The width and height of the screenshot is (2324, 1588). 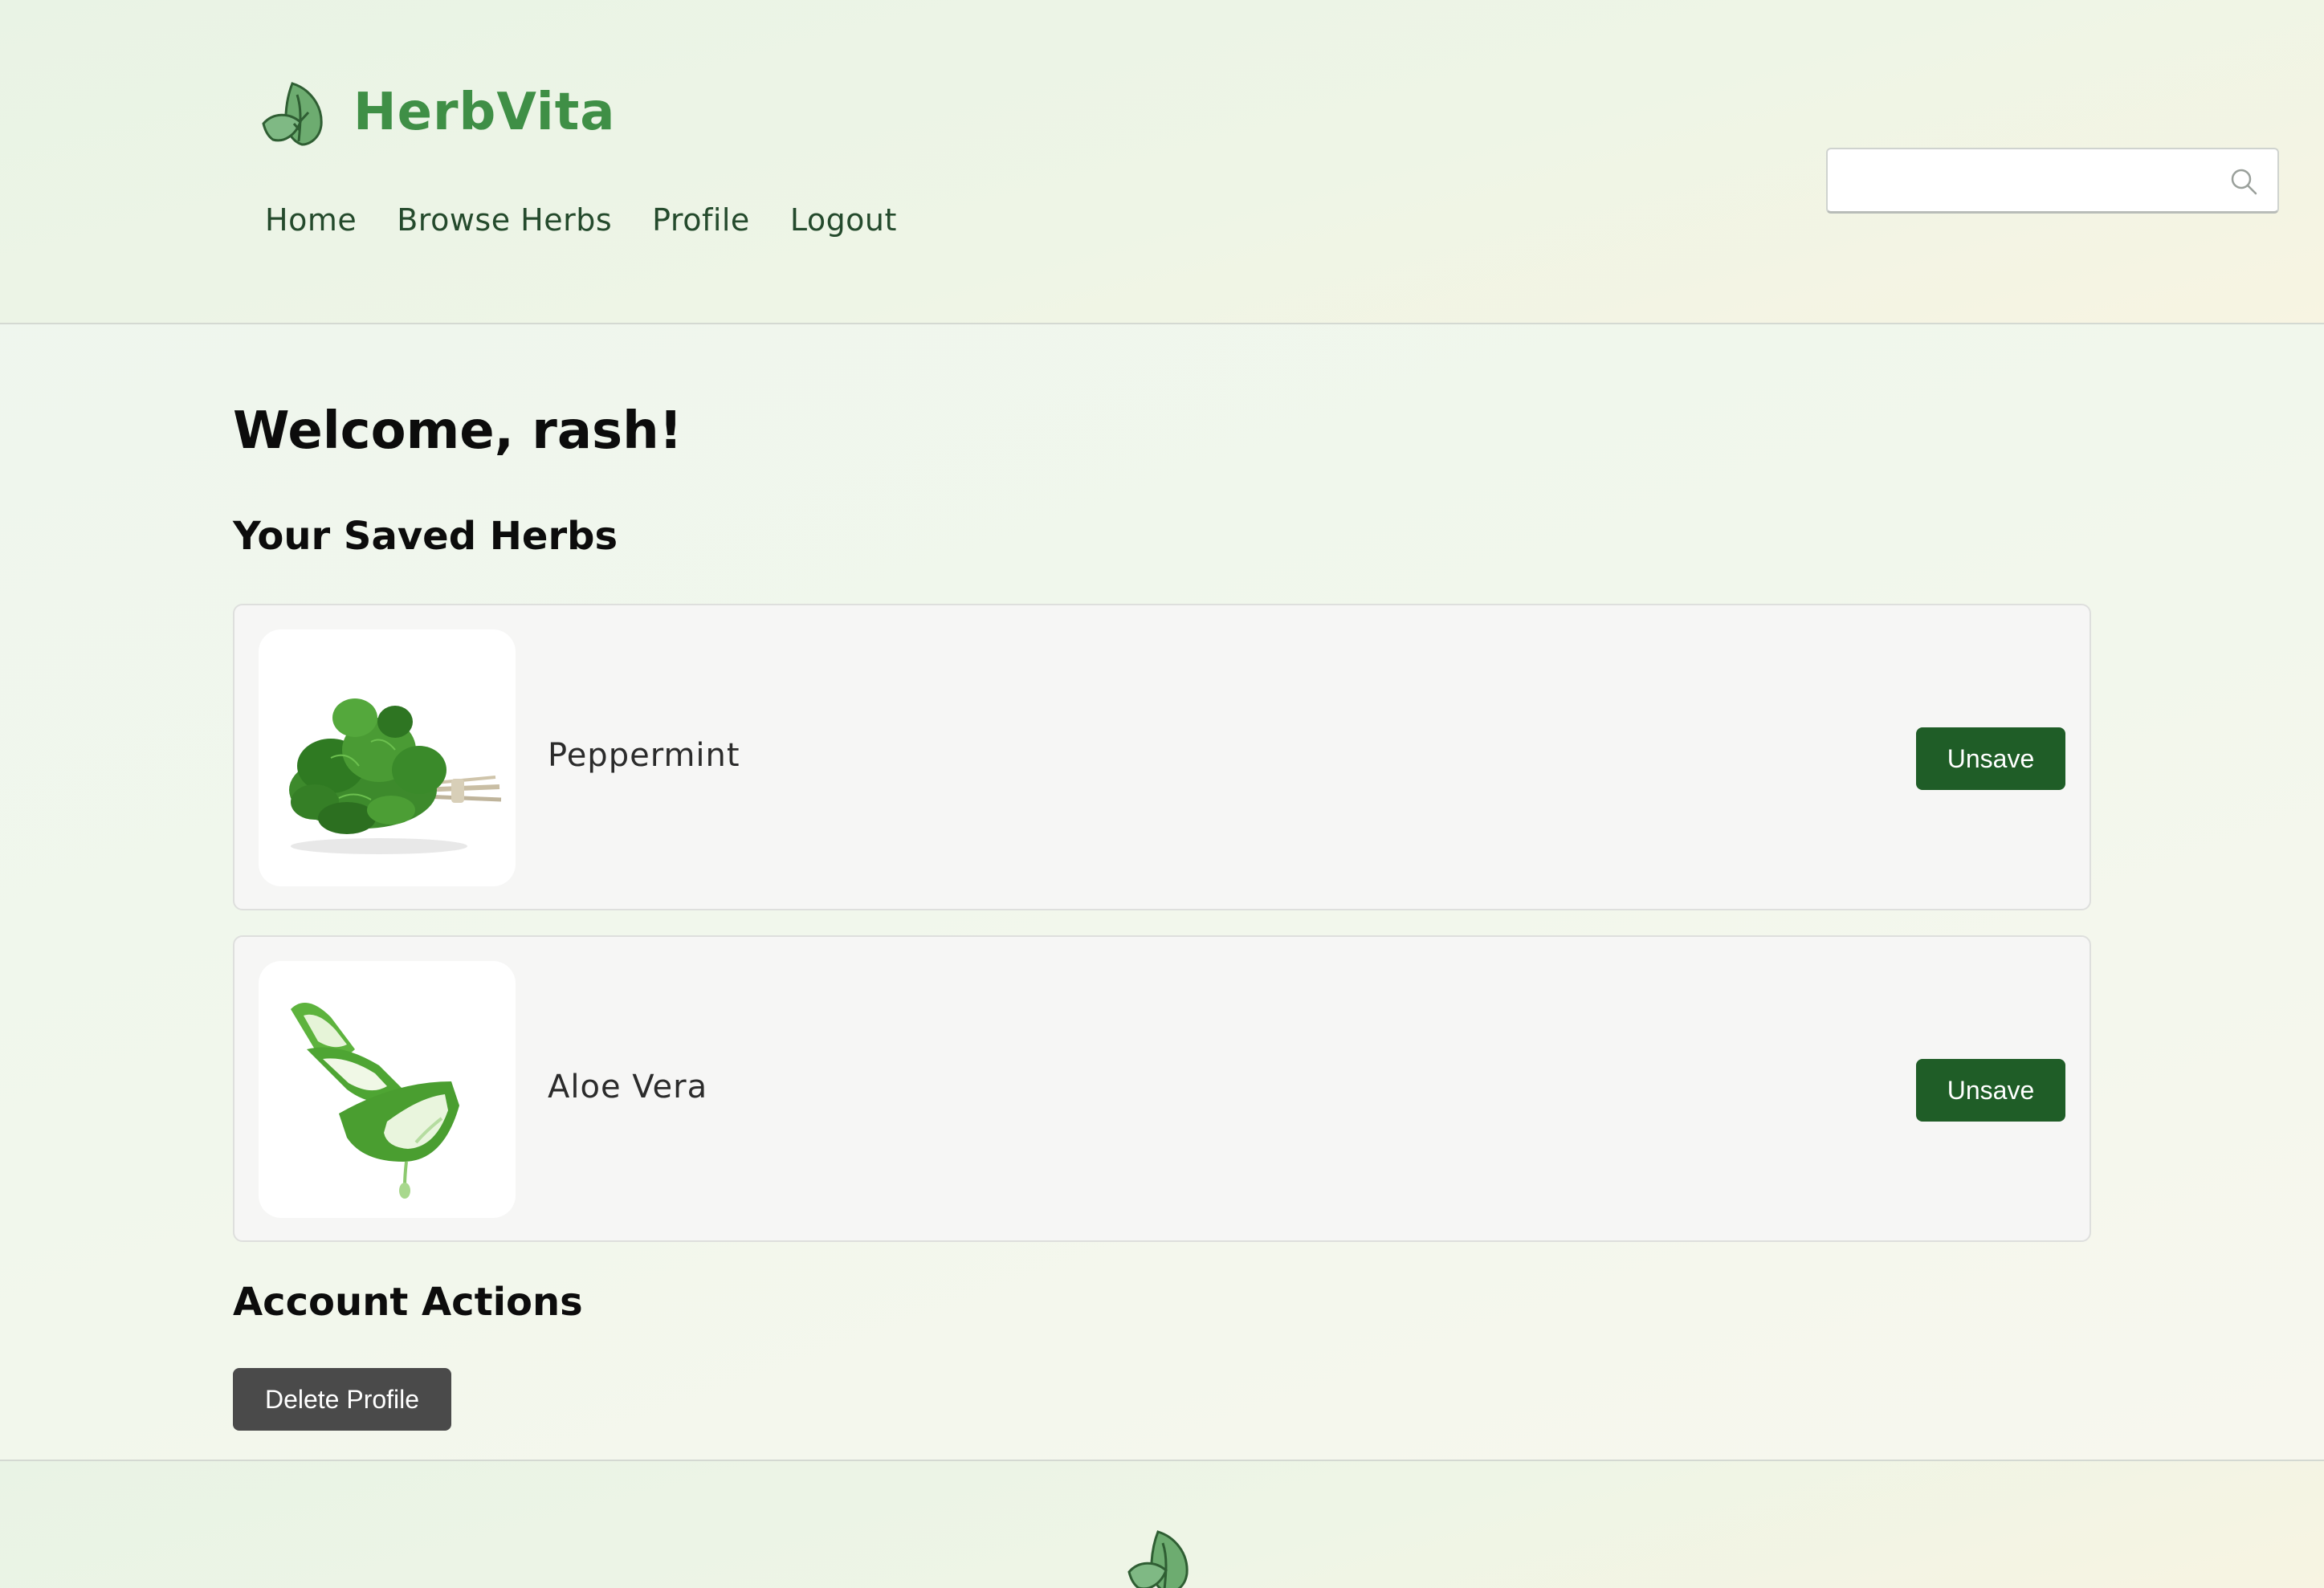 I want to click on nav-logout: Logout, so click(x=844, y=220).